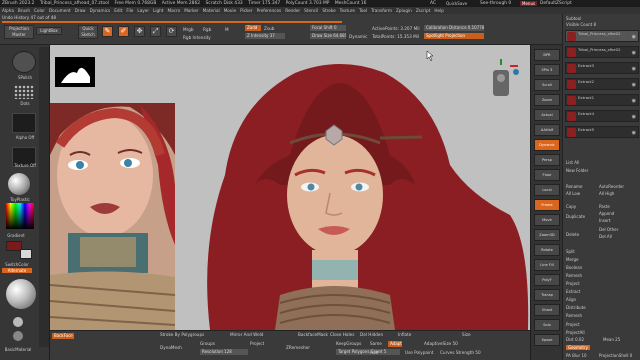  Describe the element at coordinates (433, 3) in the screenshot. I see `ac-label: AC` at that location.